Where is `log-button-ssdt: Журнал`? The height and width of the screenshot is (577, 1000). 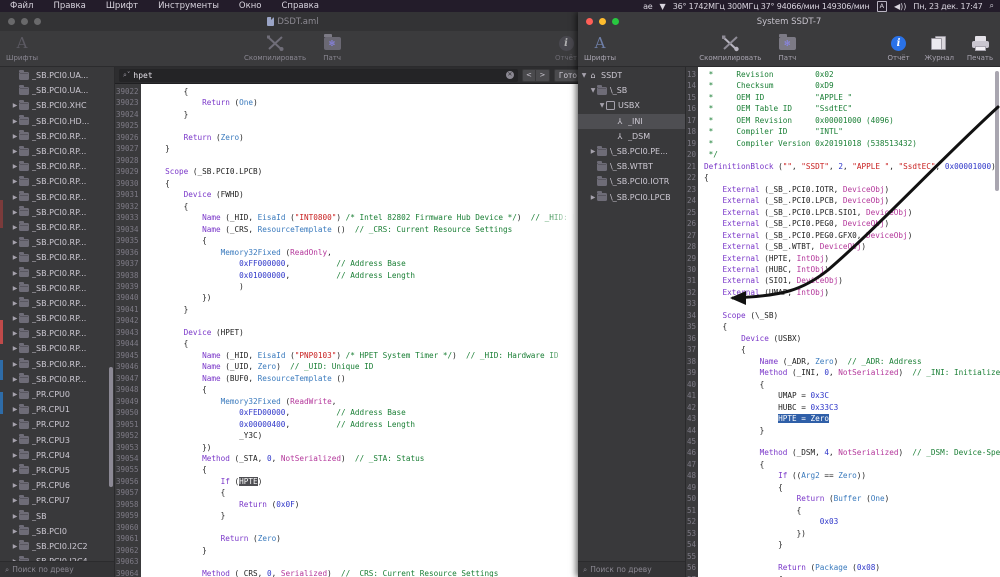
log-button-ssdt: Журнал is located at coordinates (939, 47).